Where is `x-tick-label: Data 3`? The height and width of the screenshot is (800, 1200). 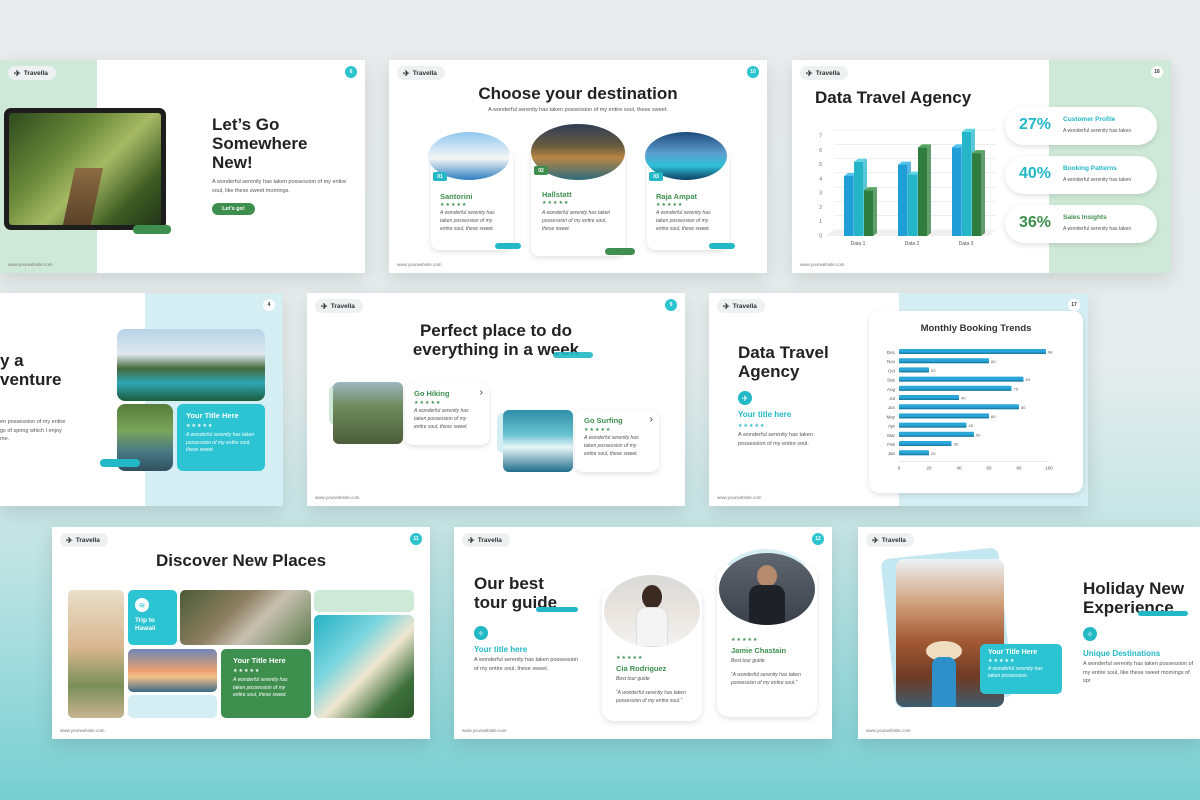
x-tick-label: Data 3 is located at coordinates (966, 244).